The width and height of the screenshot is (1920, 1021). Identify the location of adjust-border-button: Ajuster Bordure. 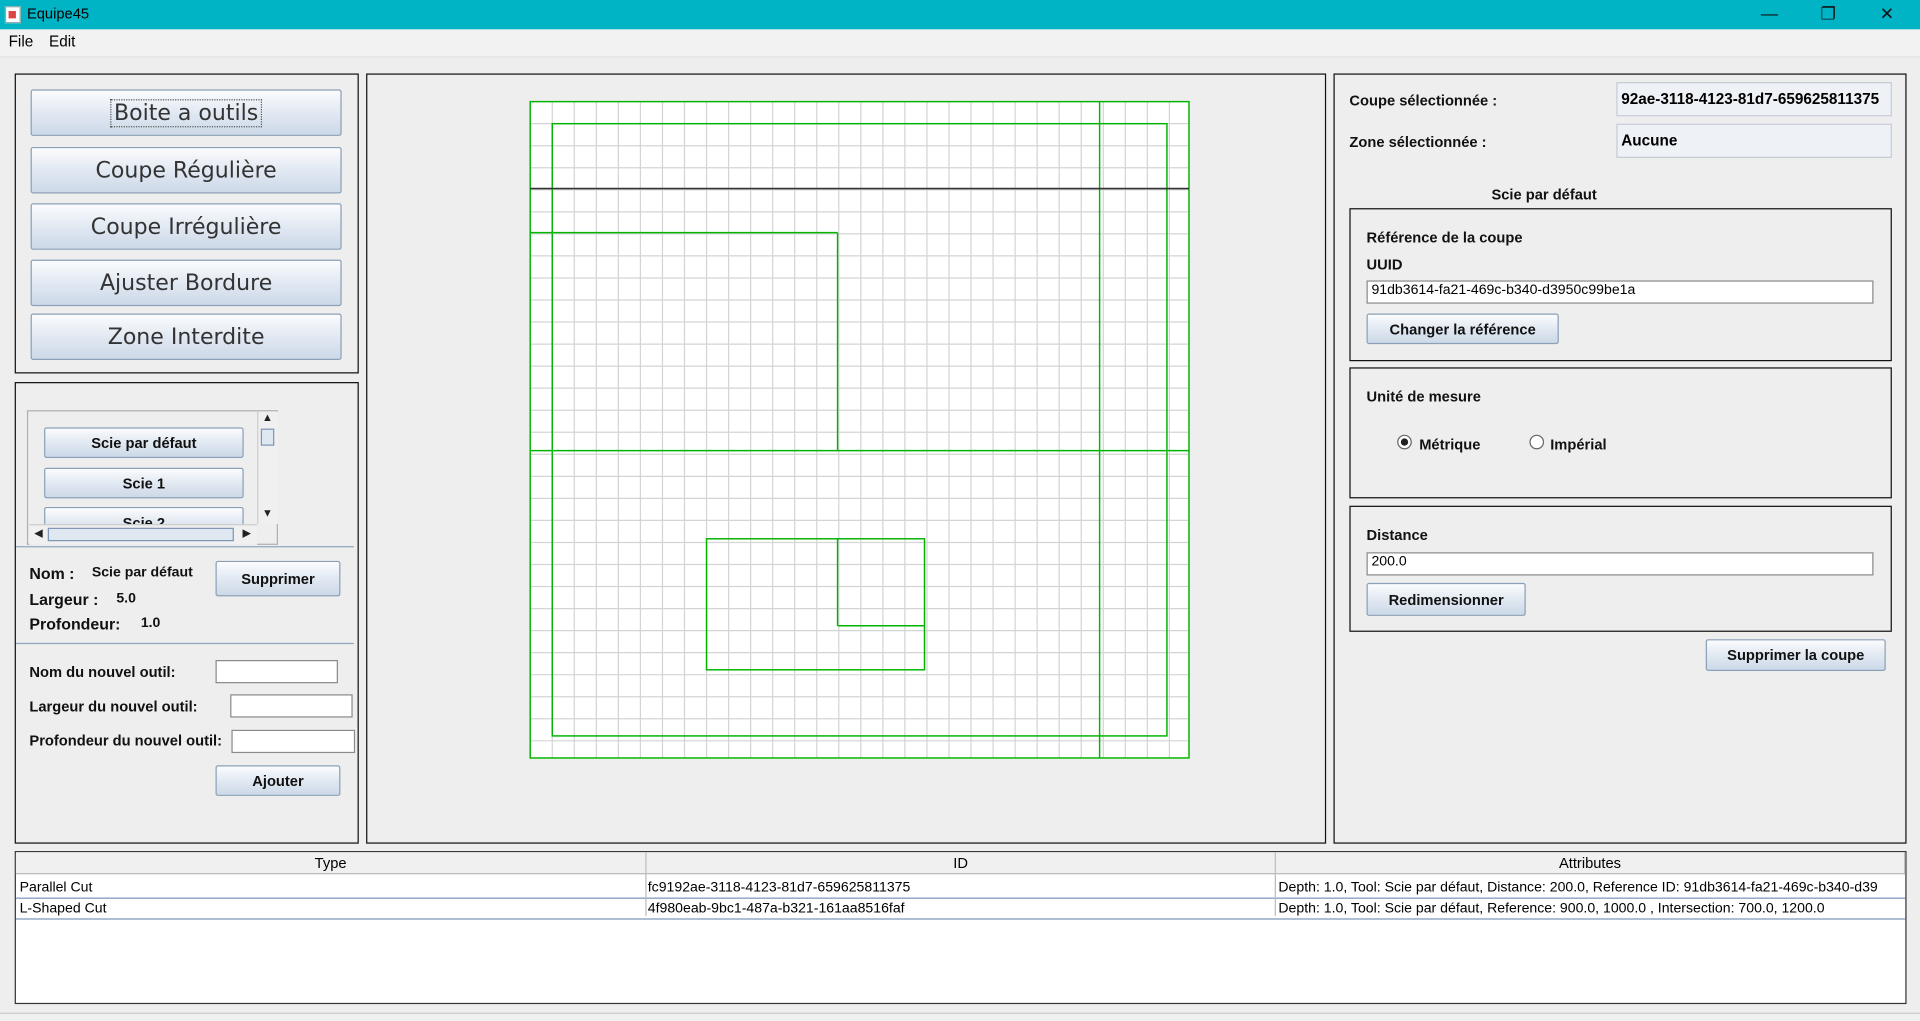
(186, 283).